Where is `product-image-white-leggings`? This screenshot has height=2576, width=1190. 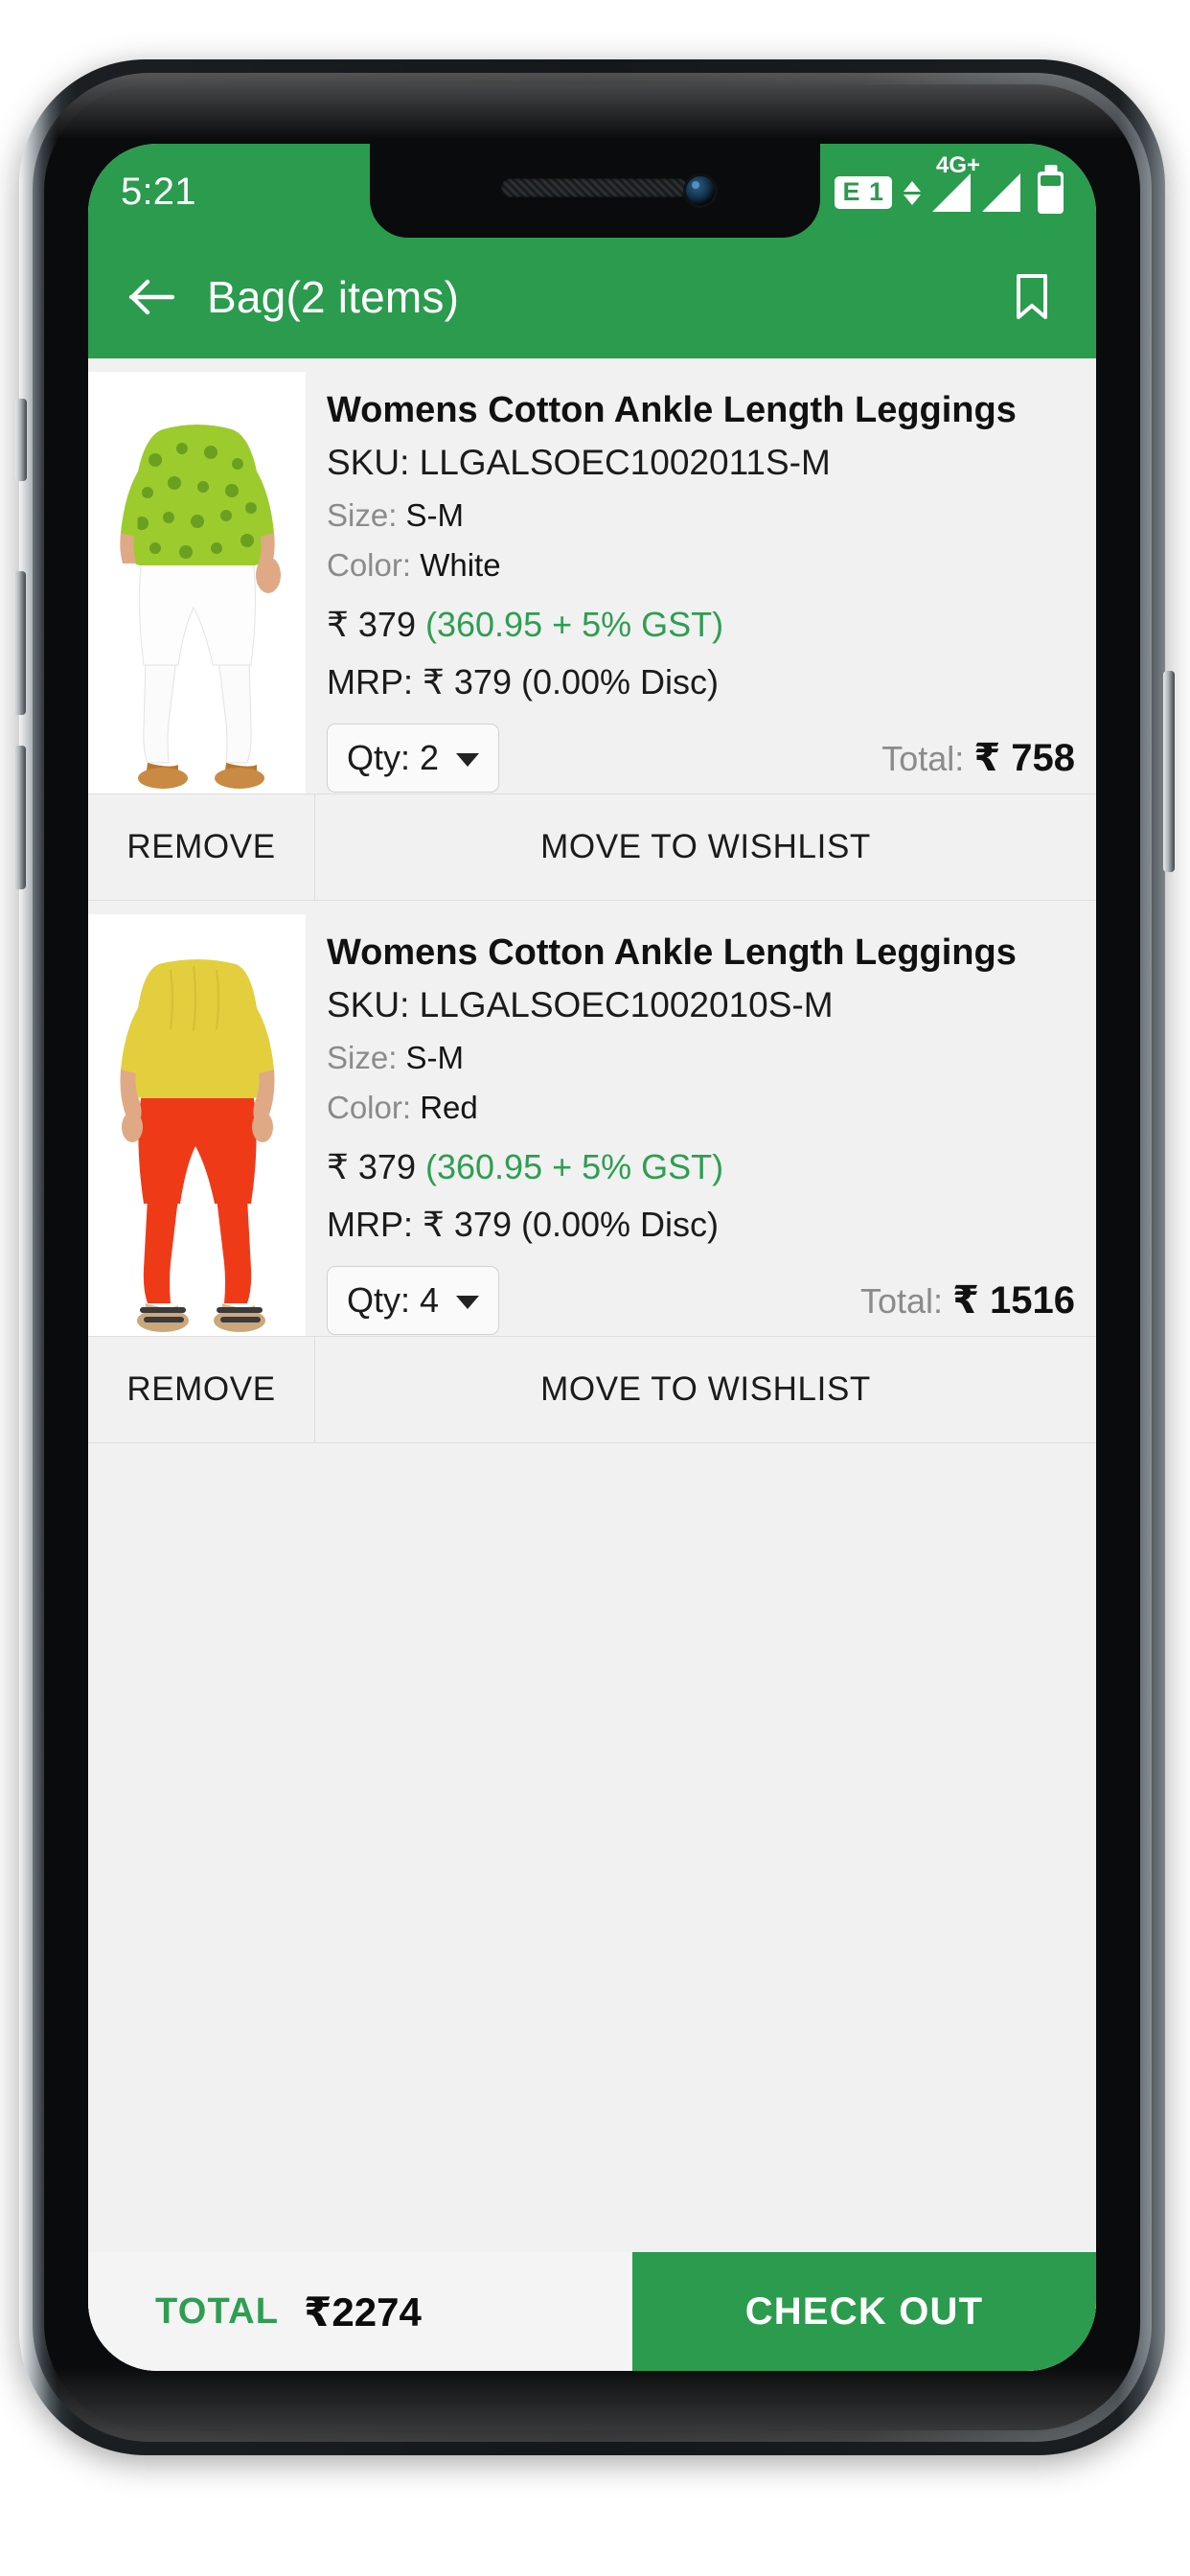 product-image-white-leggings is located at coordinates (197, 583).